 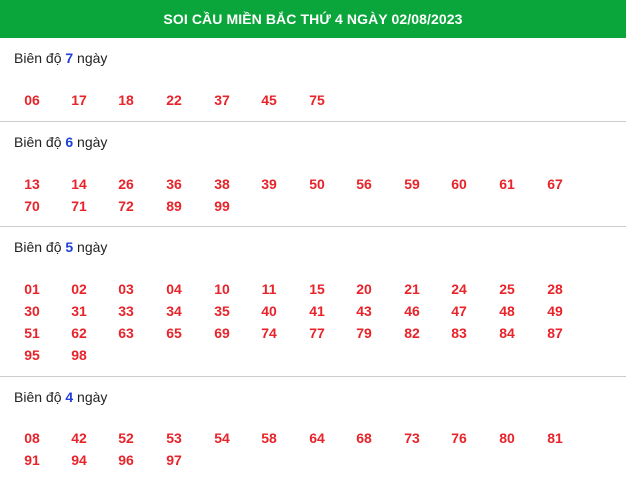 I want to click on section-title: Biên độ 5 ngày, so click(x=60, y=247).